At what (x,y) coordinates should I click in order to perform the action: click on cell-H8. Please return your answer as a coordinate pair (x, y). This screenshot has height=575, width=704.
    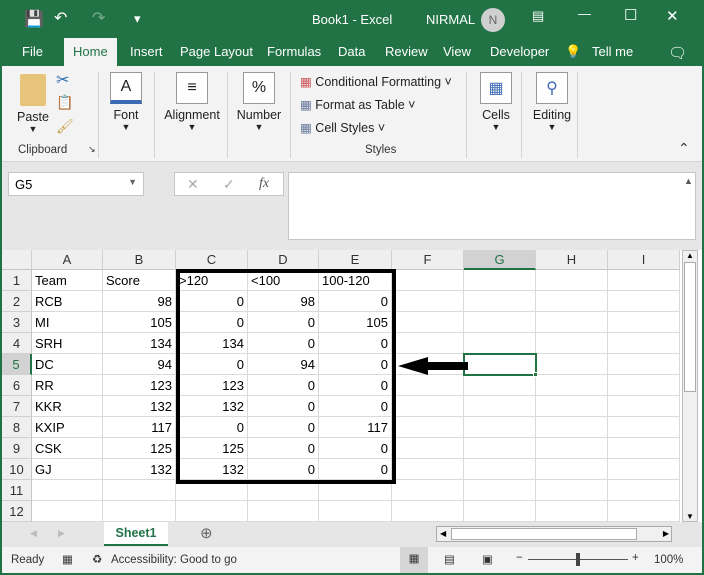
    Looking at the image, I should click on (572, 427).